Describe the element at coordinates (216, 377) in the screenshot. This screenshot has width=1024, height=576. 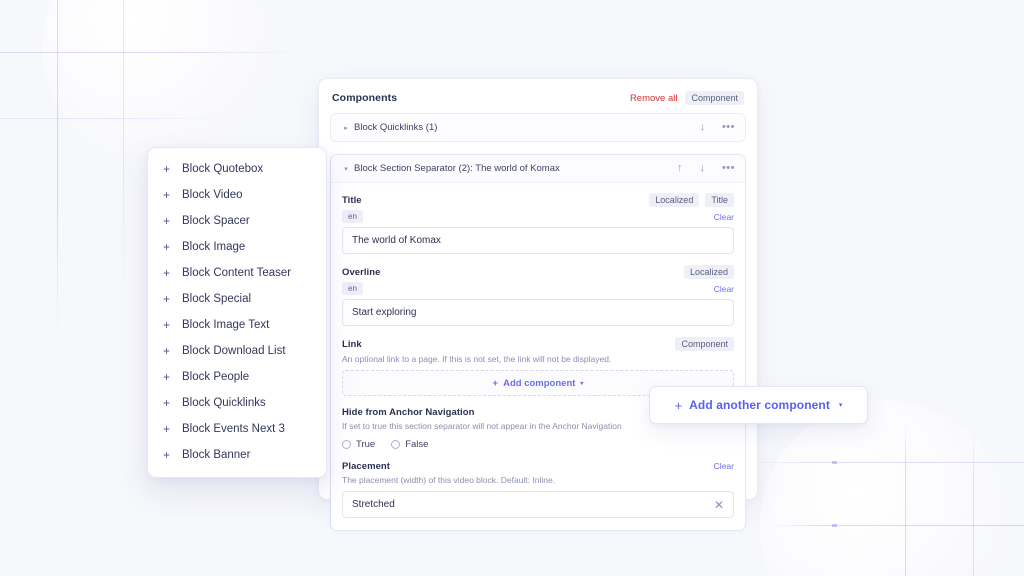
I see `menu-item-label: Block People` at that location.